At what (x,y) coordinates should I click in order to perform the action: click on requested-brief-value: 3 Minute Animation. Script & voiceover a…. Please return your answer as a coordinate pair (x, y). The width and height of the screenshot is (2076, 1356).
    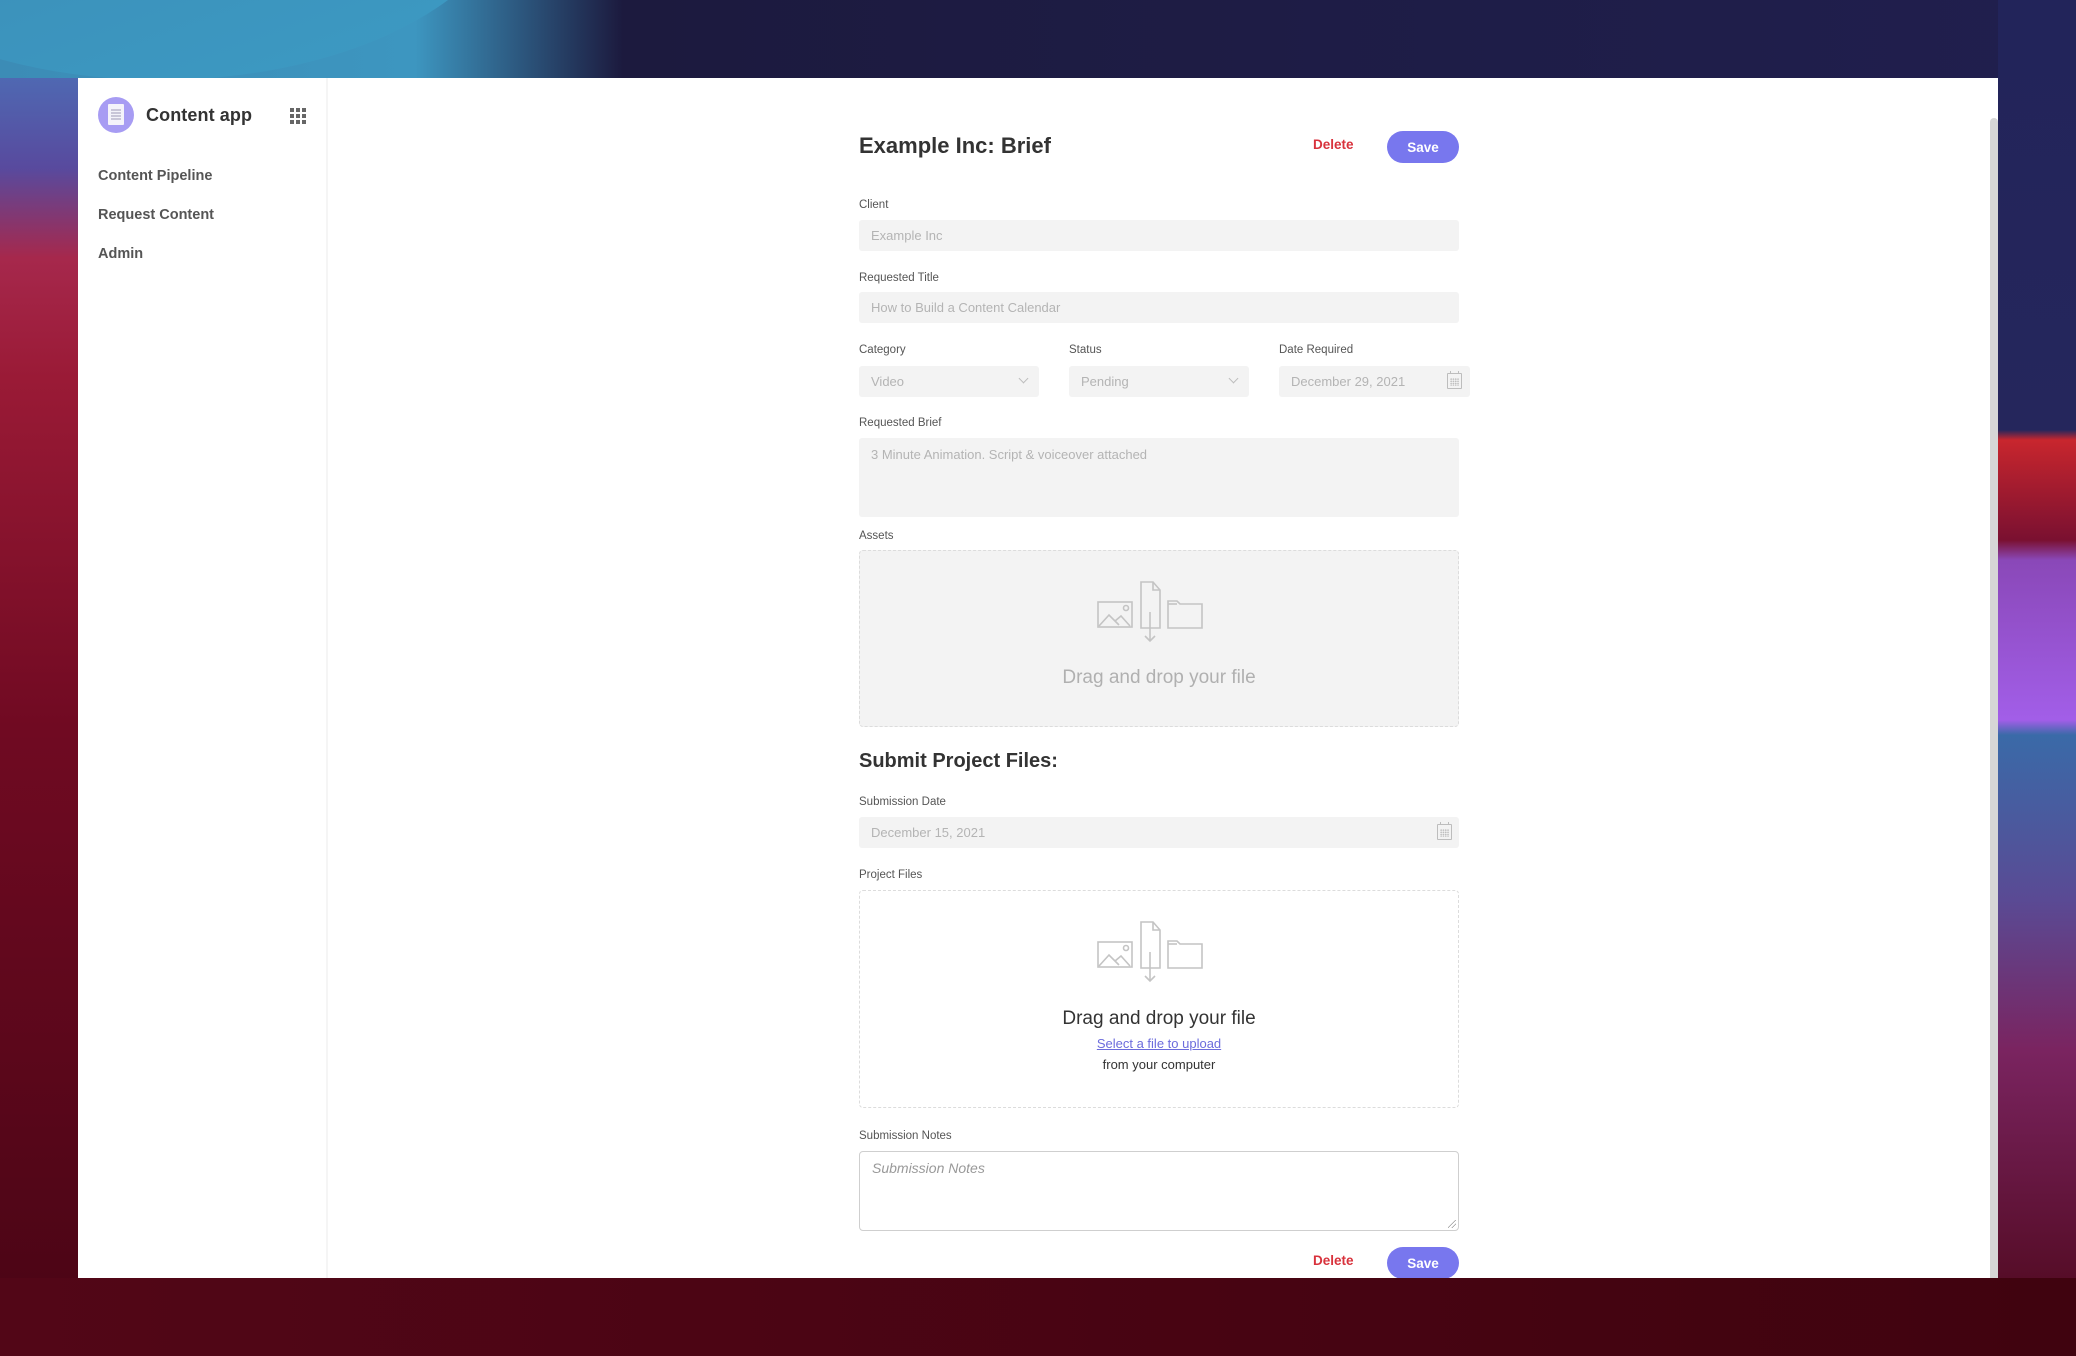
    Looking at the image, I should click on (1009, 454).